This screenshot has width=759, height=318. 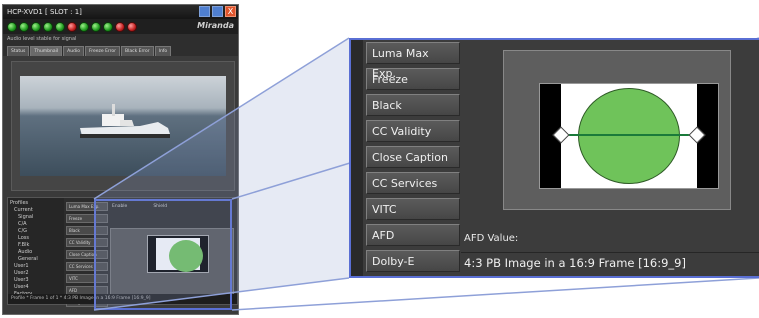 What do you see at coordinates (413, 261) in the screenshot?
I see `dolby-e-button: Dolby-E` at bounding box center [413, 261].